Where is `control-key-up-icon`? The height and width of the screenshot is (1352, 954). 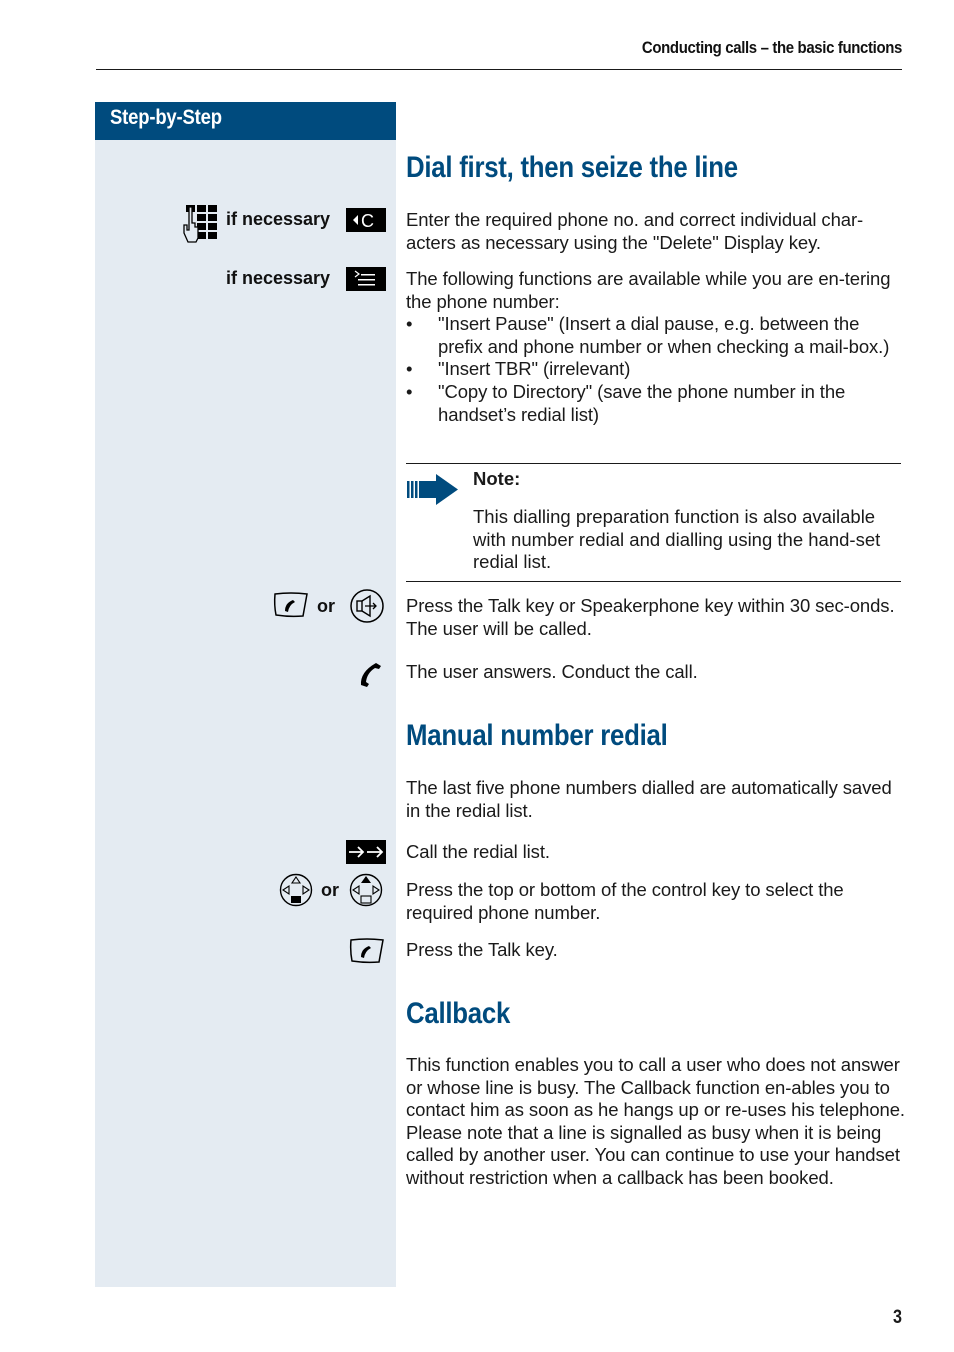
control-key-up-icon is located at coordinates (366, 890).